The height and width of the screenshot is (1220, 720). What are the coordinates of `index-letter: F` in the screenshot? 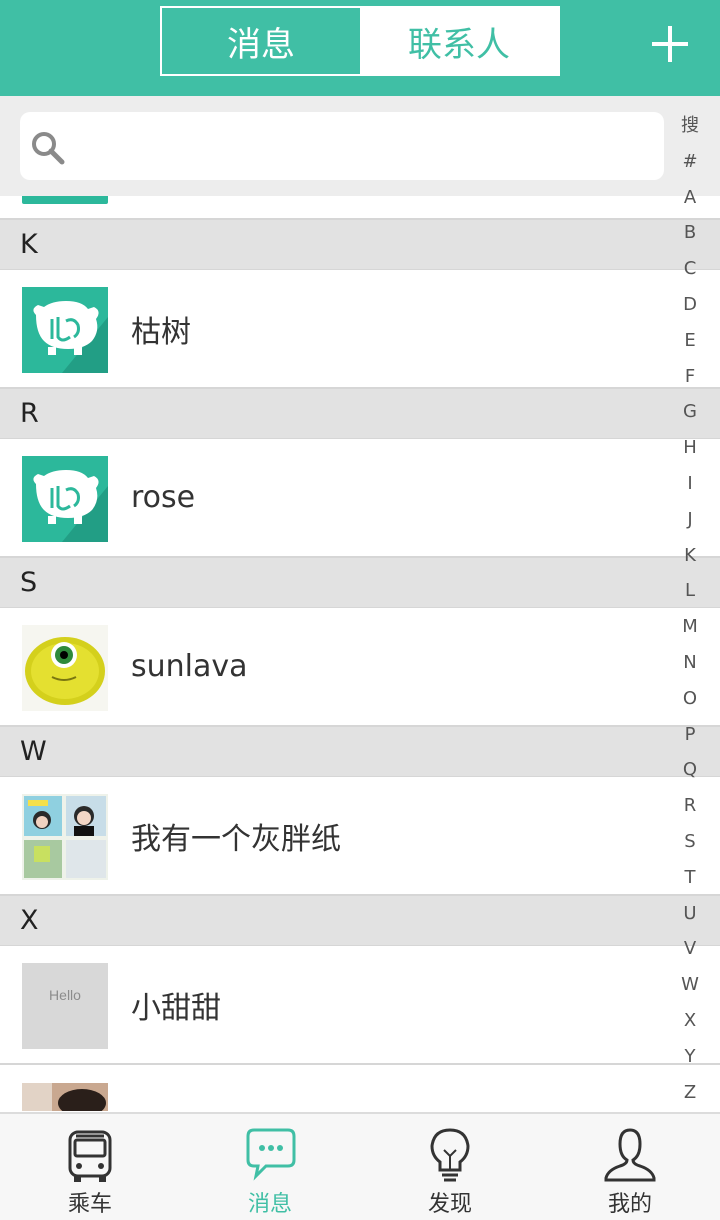 It's located at (690, 377).